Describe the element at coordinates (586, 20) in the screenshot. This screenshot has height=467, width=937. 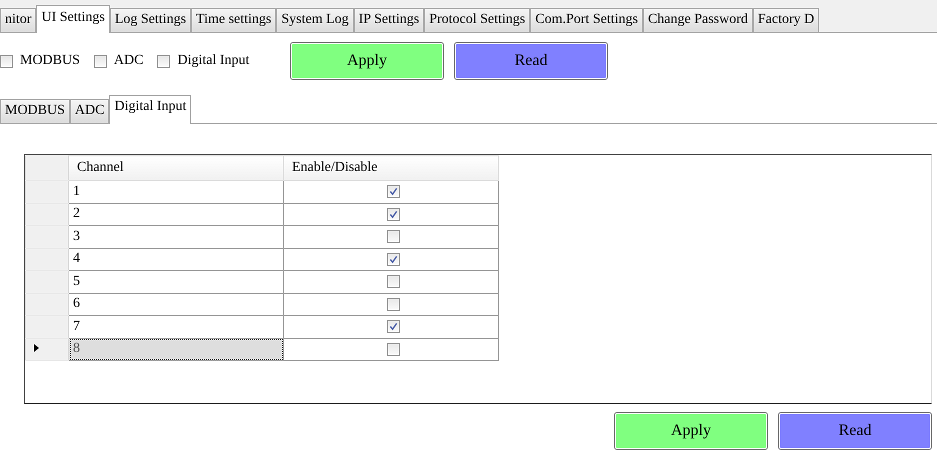
I see `settings-tab: Com.Port Settings` at that location.